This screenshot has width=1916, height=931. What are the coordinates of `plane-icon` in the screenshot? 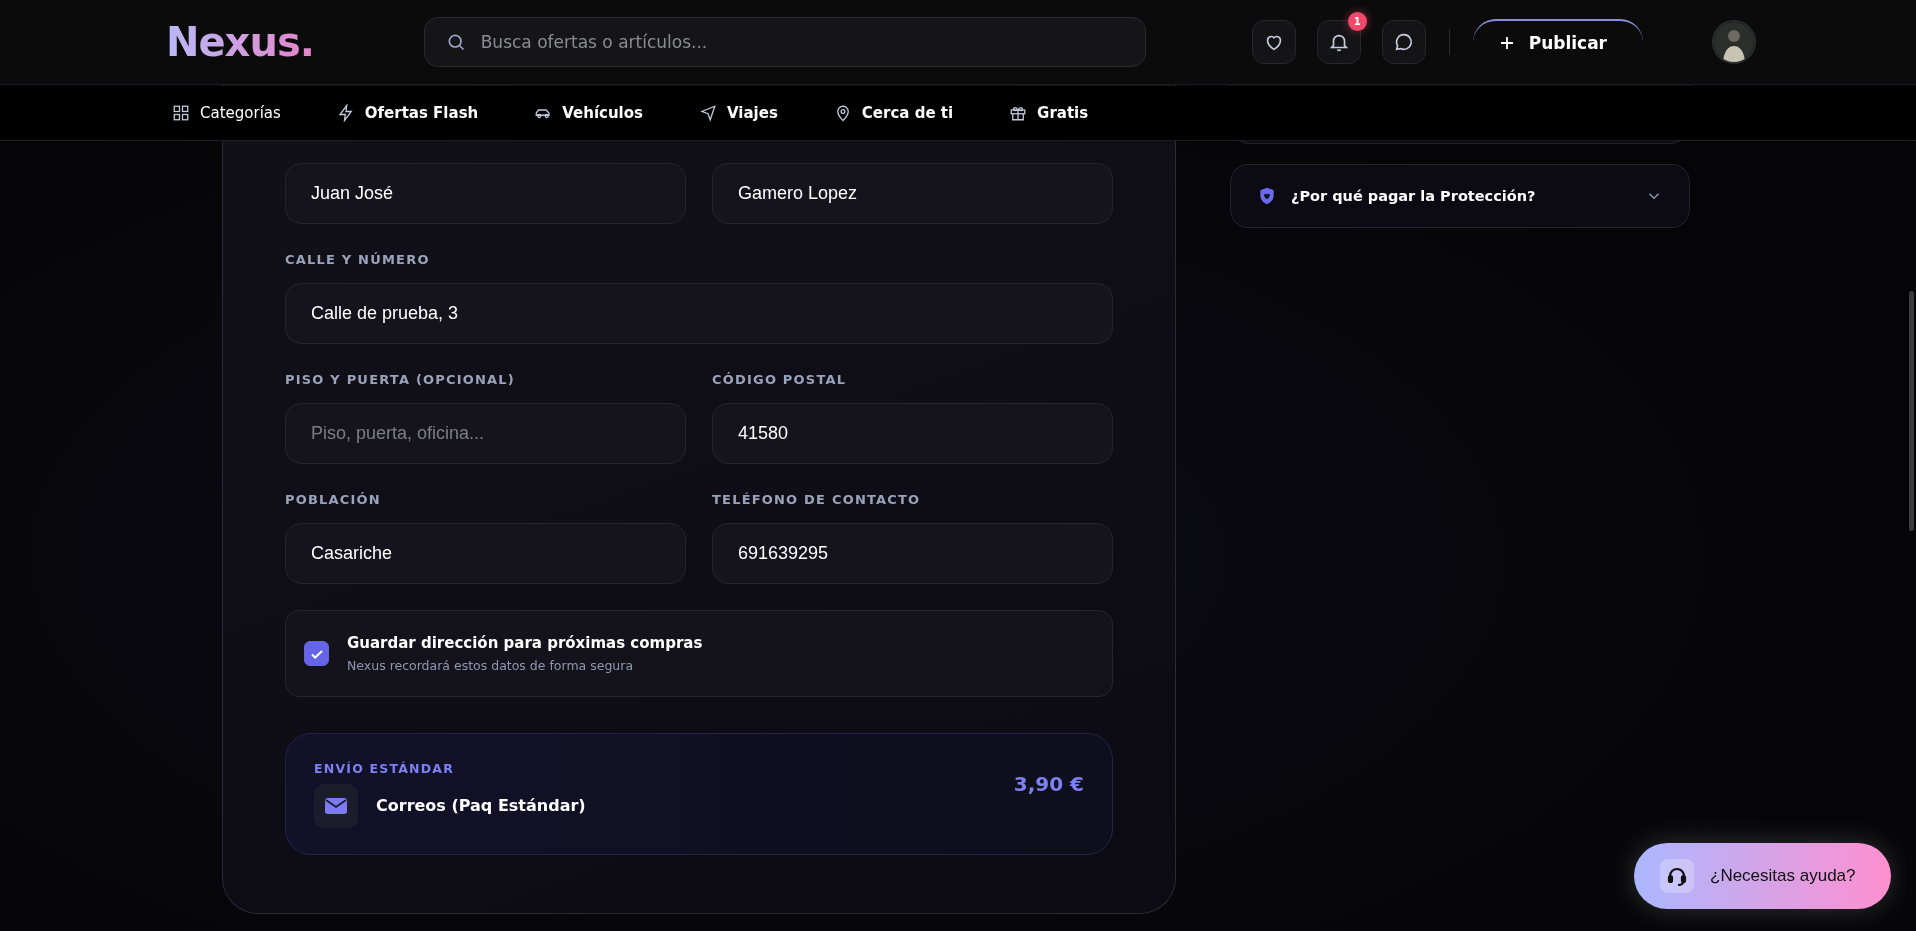 It's located at (708, 113).